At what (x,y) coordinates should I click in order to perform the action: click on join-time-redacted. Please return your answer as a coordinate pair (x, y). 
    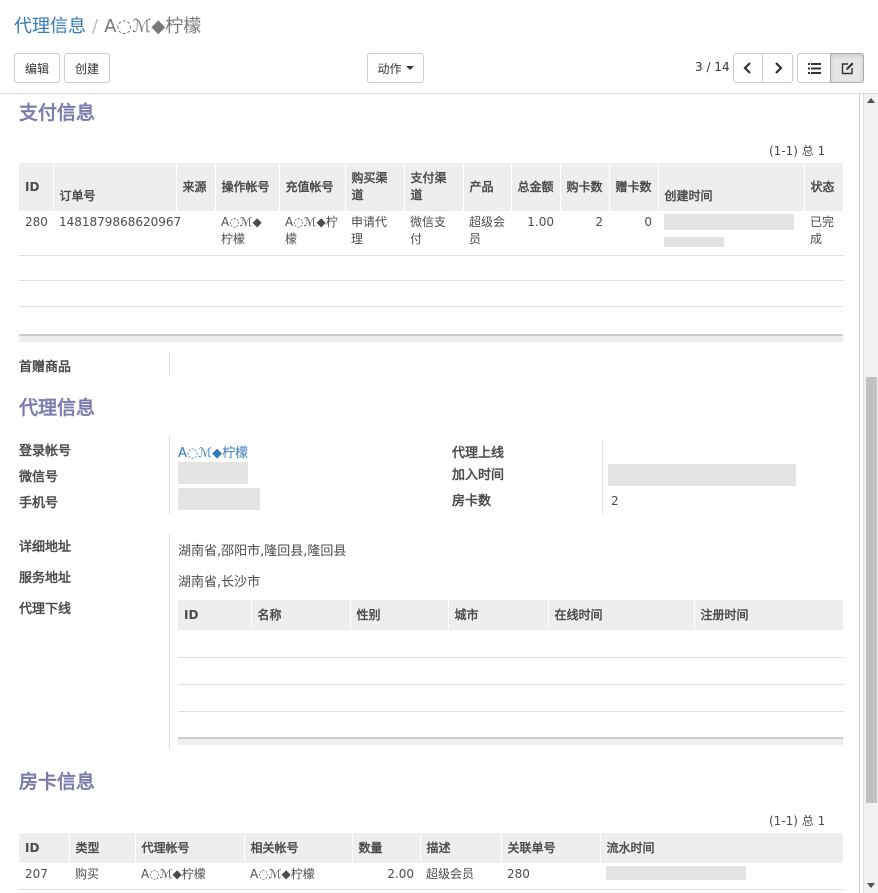
    Looking at the image, I should click on (702, 475).